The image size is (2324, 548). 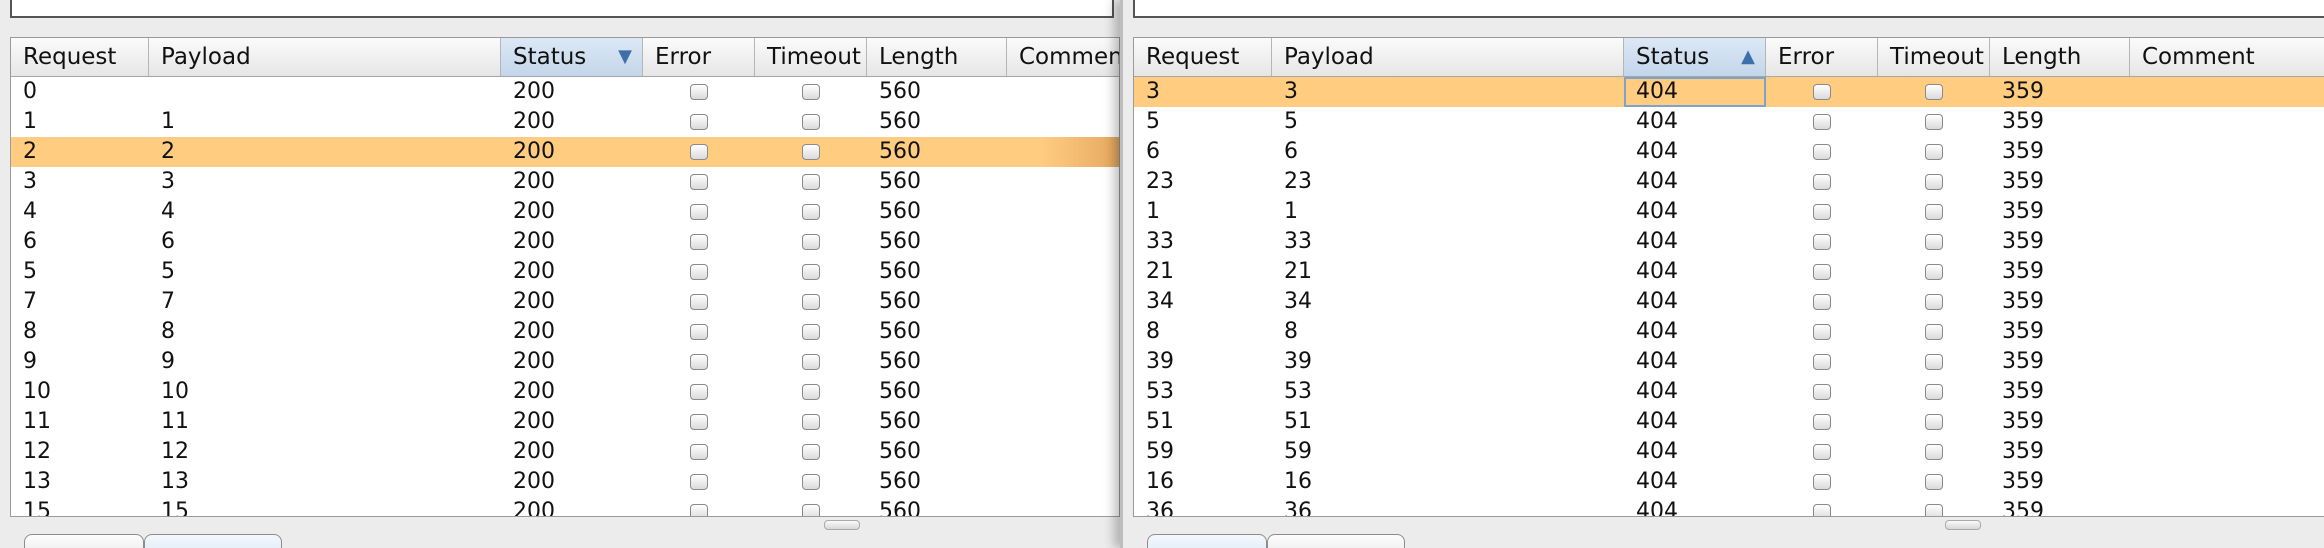 I want to click on table-row: 12 12 200 560, so click(x=565, y=452).